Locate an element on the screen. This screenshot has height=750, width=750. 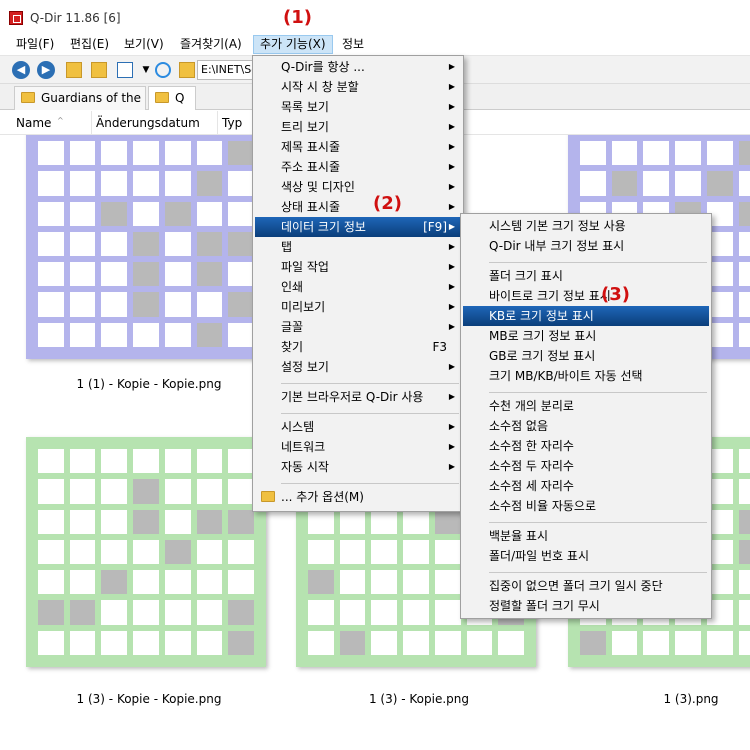
new-folder-icon is located at coordinates (99, 70).